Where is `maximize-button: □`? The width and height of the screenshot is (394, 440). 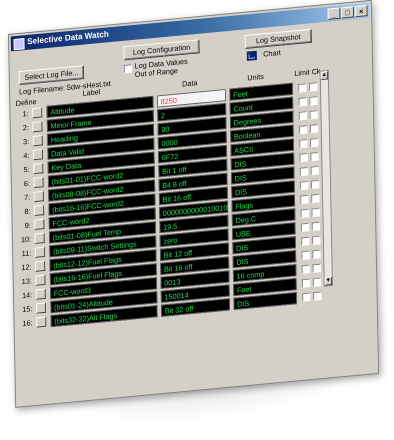
maximize-button: □ is located at coordinates (347, 12).